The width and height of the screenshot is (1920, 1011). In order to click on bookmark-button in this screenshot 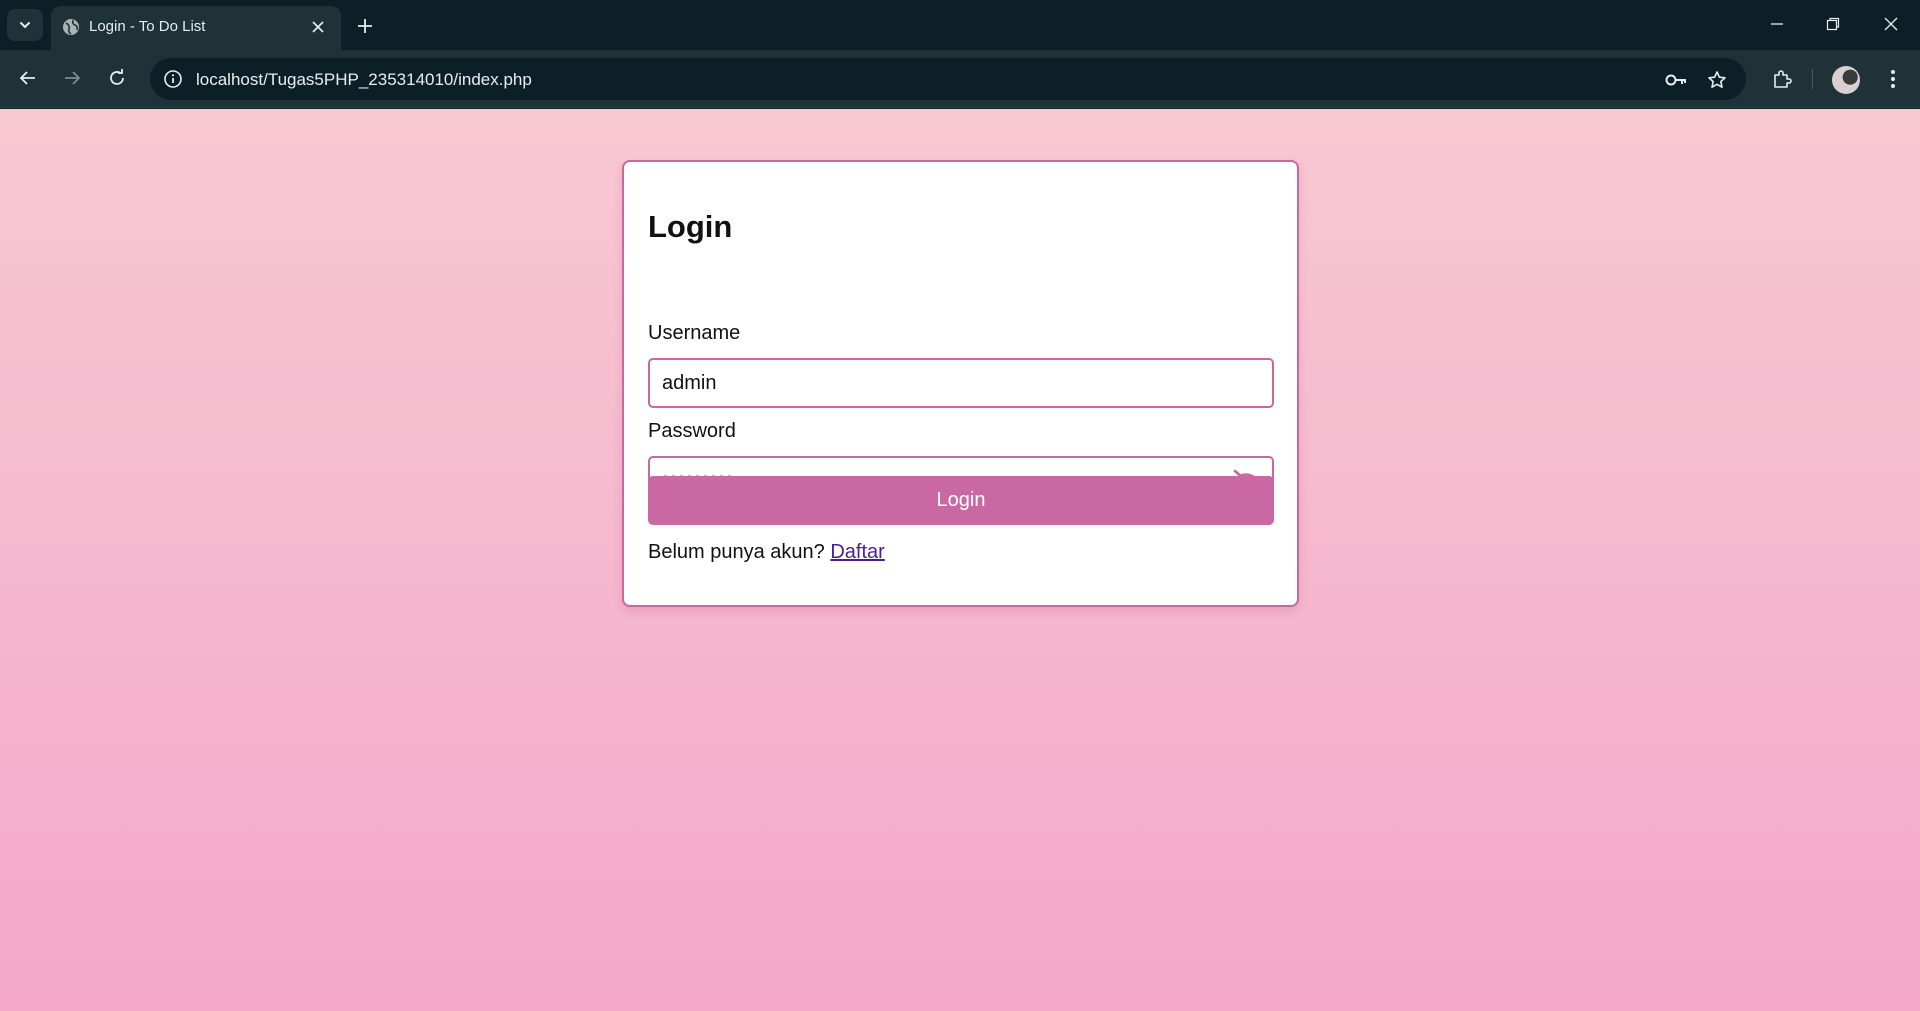, I will do `click(1717, 80)`.